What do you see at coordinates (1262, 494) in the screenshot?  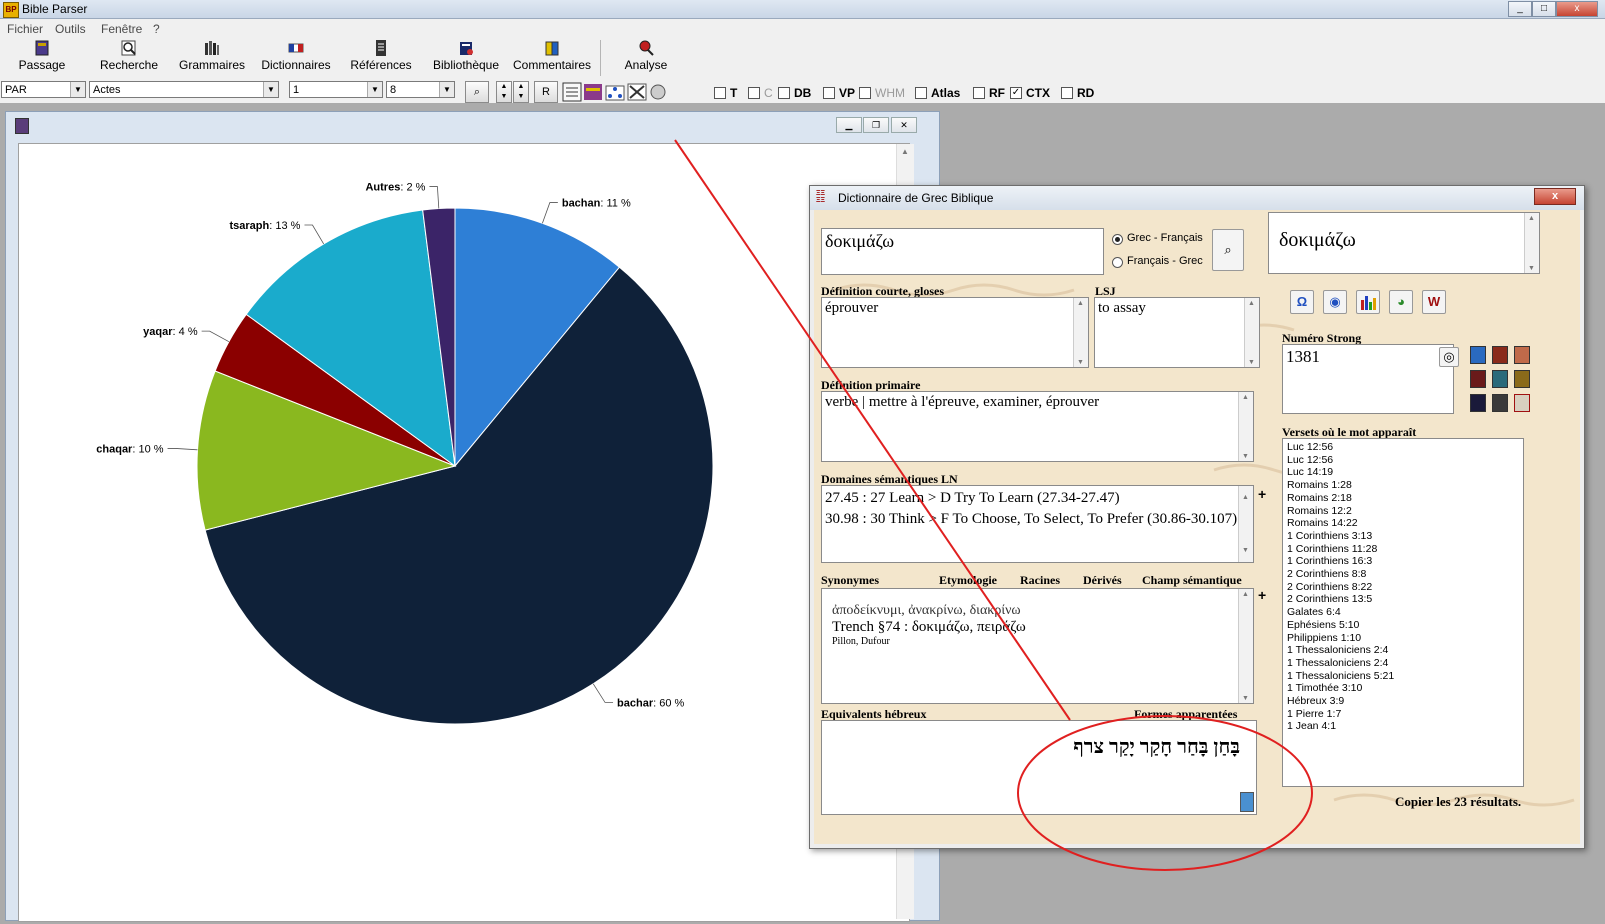 I see `add-domain-button: +` at bounding box center [1262, 494].